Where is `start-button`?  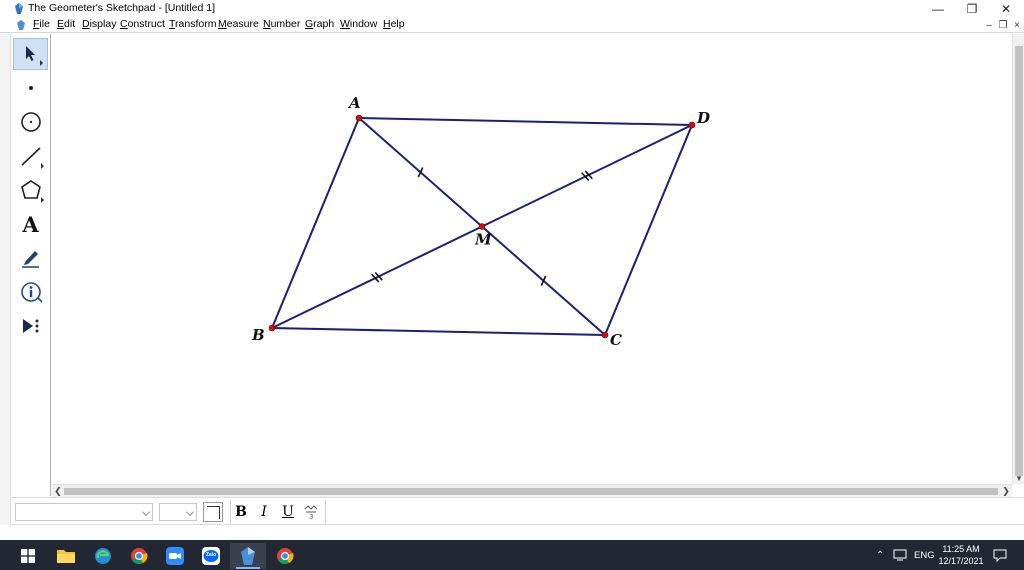 start-button is located at coordinates (28, 556).